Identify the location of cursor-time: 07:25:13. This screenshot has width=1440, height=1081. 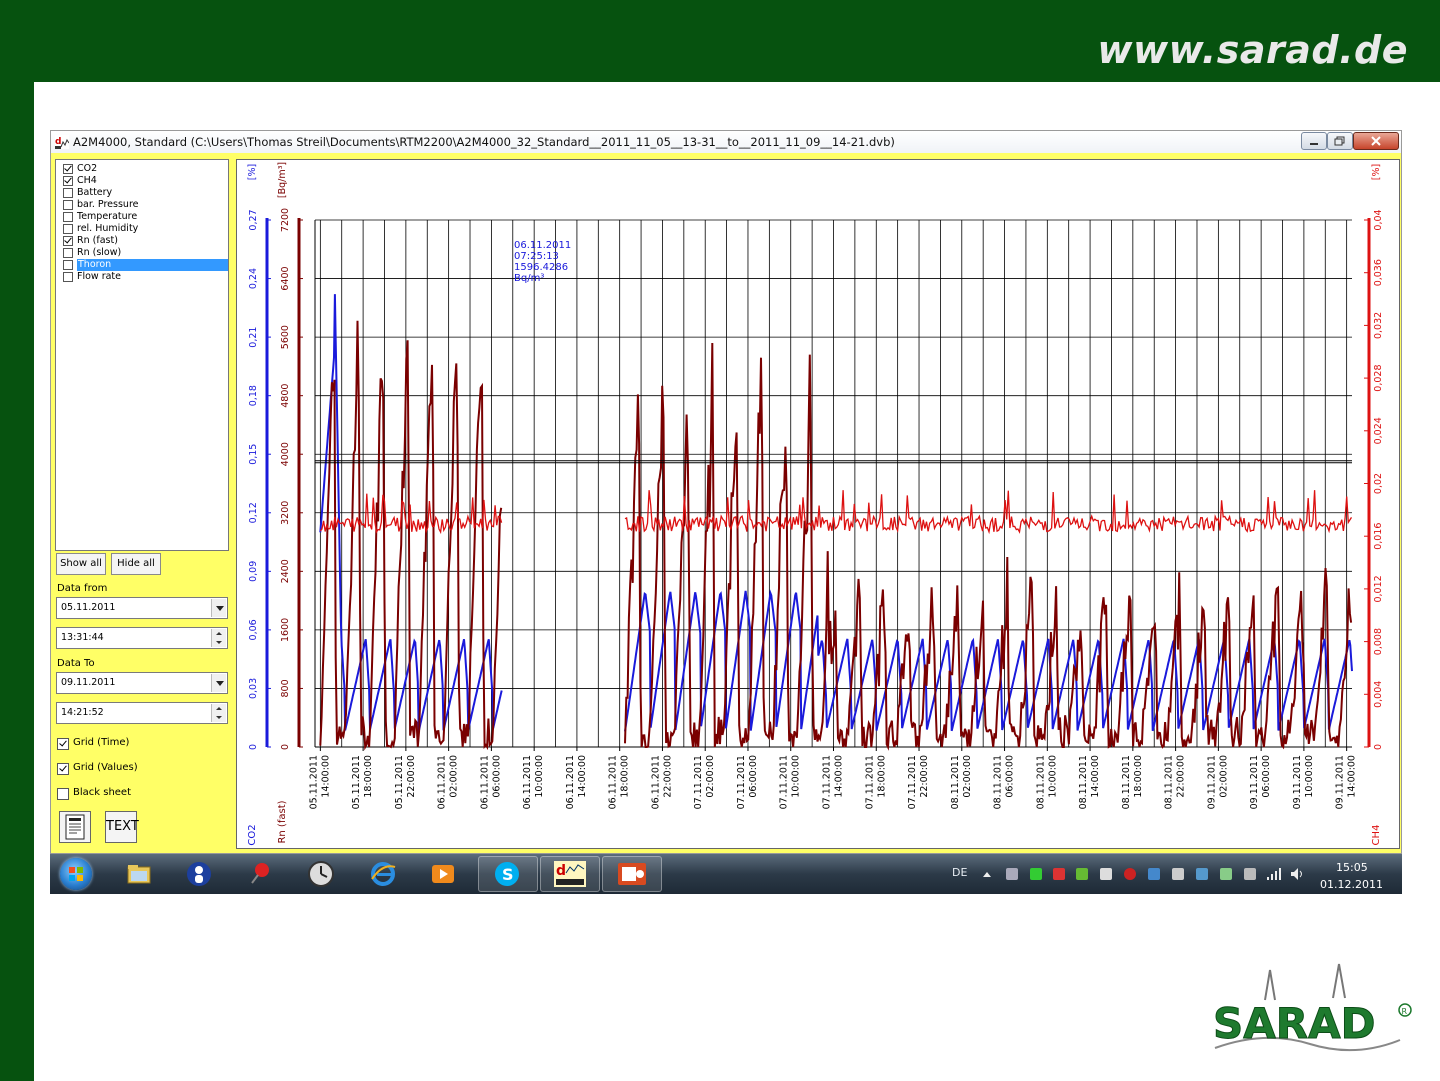
(536, 256).